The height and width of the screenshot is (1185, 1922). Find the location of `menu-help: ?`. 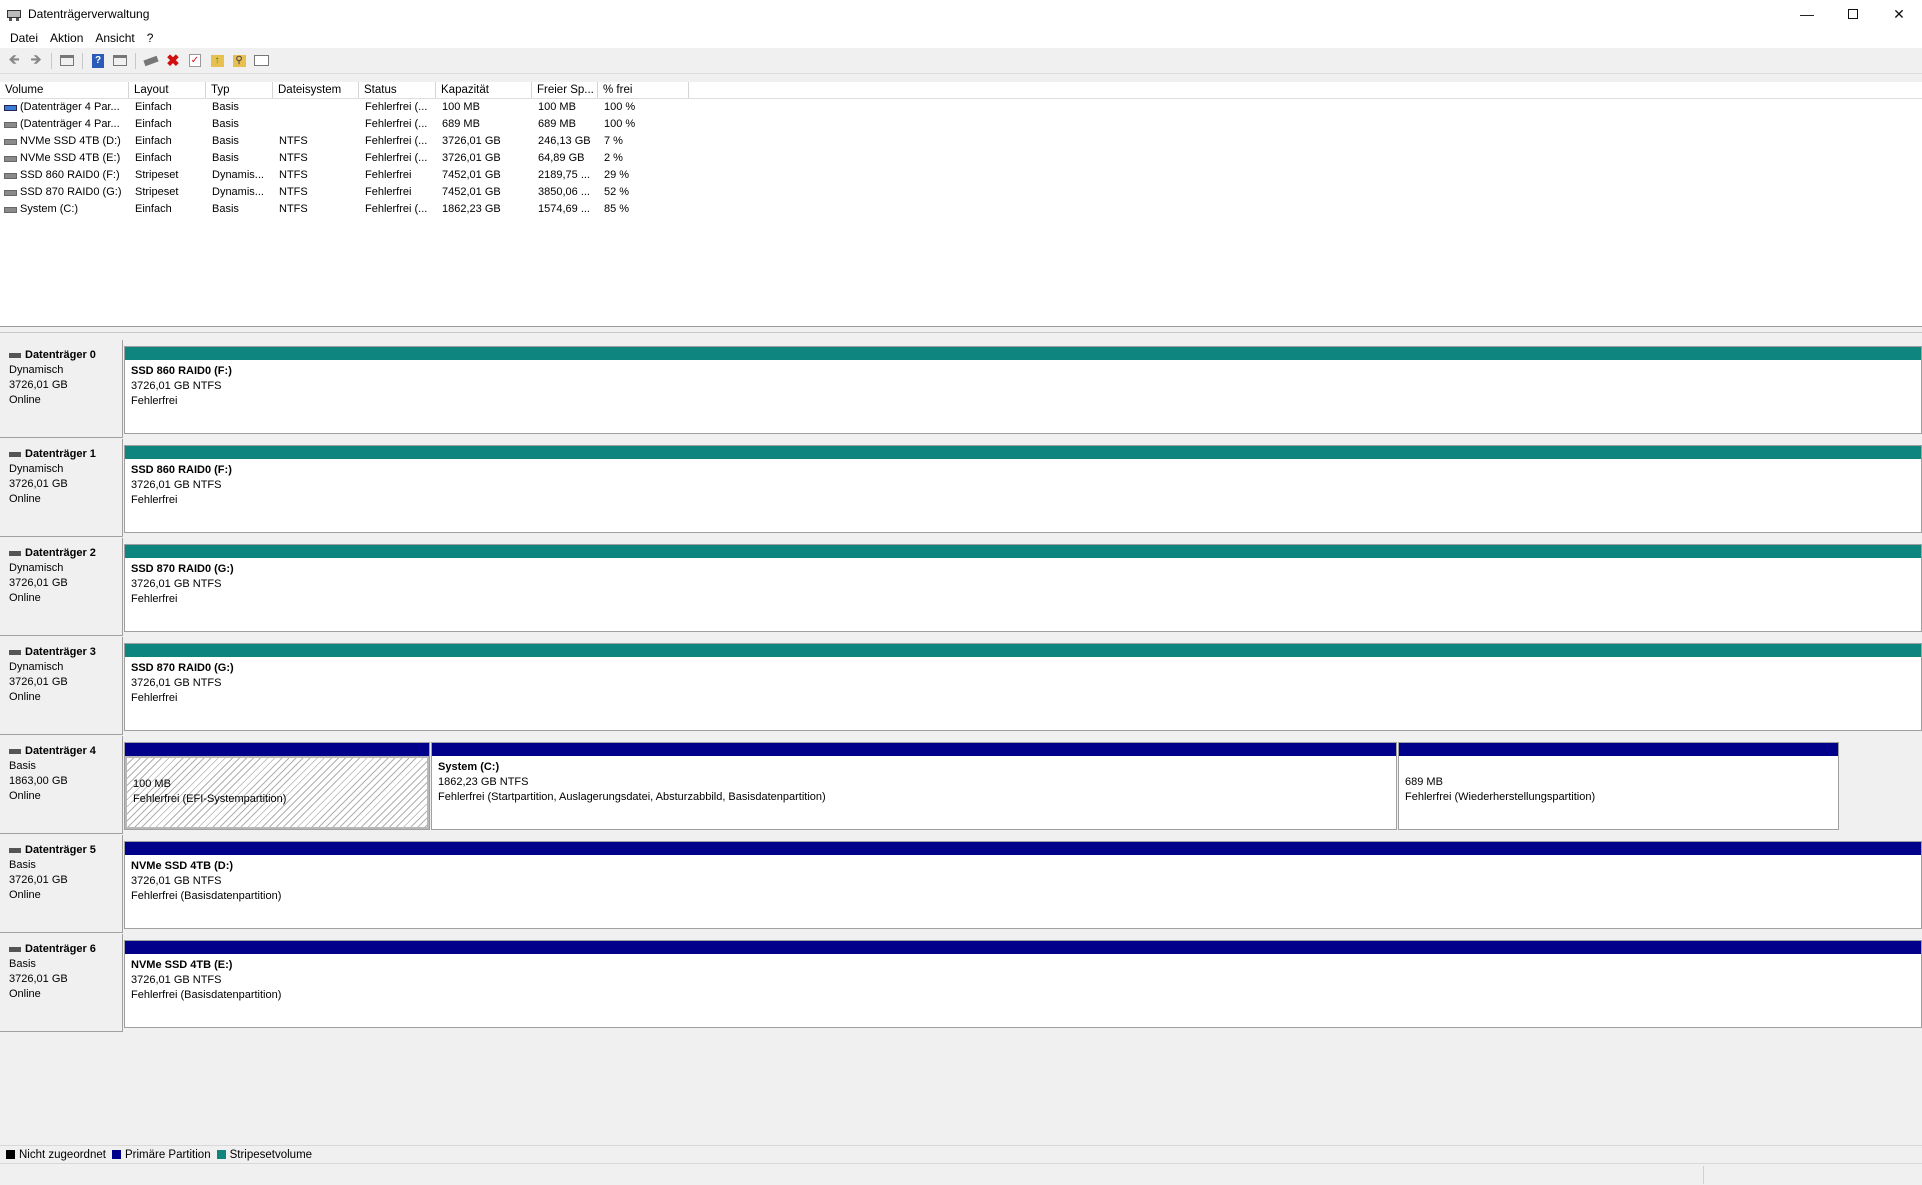

menu-help: ? is located at coordinates (150, 38).